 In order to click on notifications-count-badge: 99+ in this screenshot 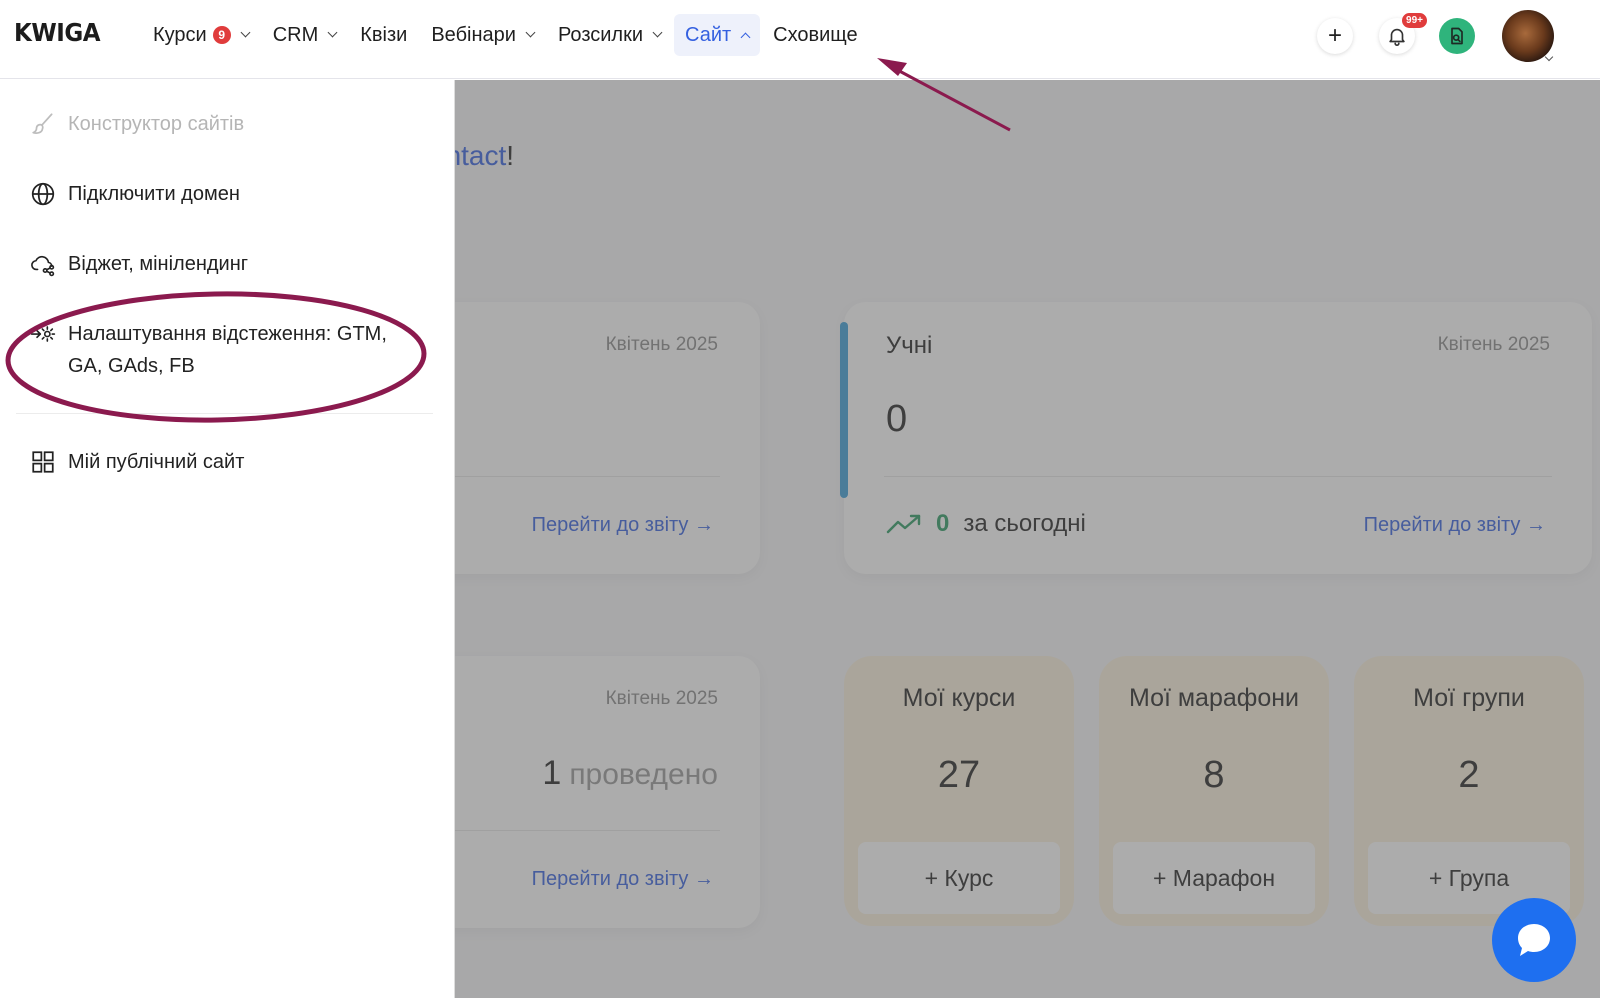, I will do `click(1414, 20)`.